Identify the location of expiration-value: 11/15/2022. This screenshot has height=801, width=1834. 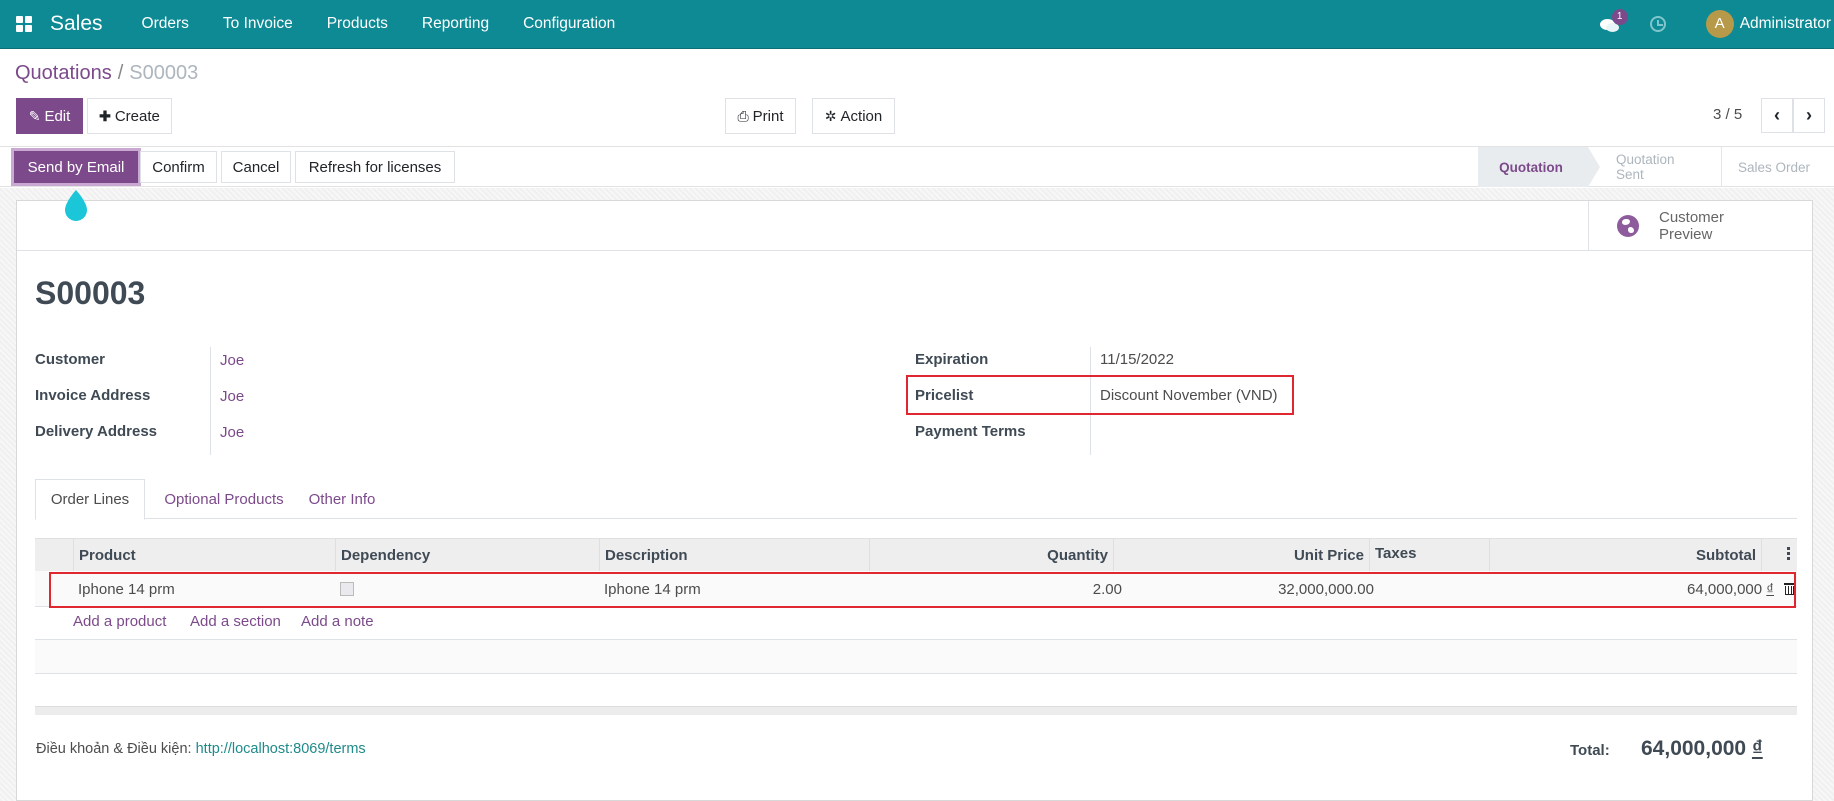
(1137, 359).